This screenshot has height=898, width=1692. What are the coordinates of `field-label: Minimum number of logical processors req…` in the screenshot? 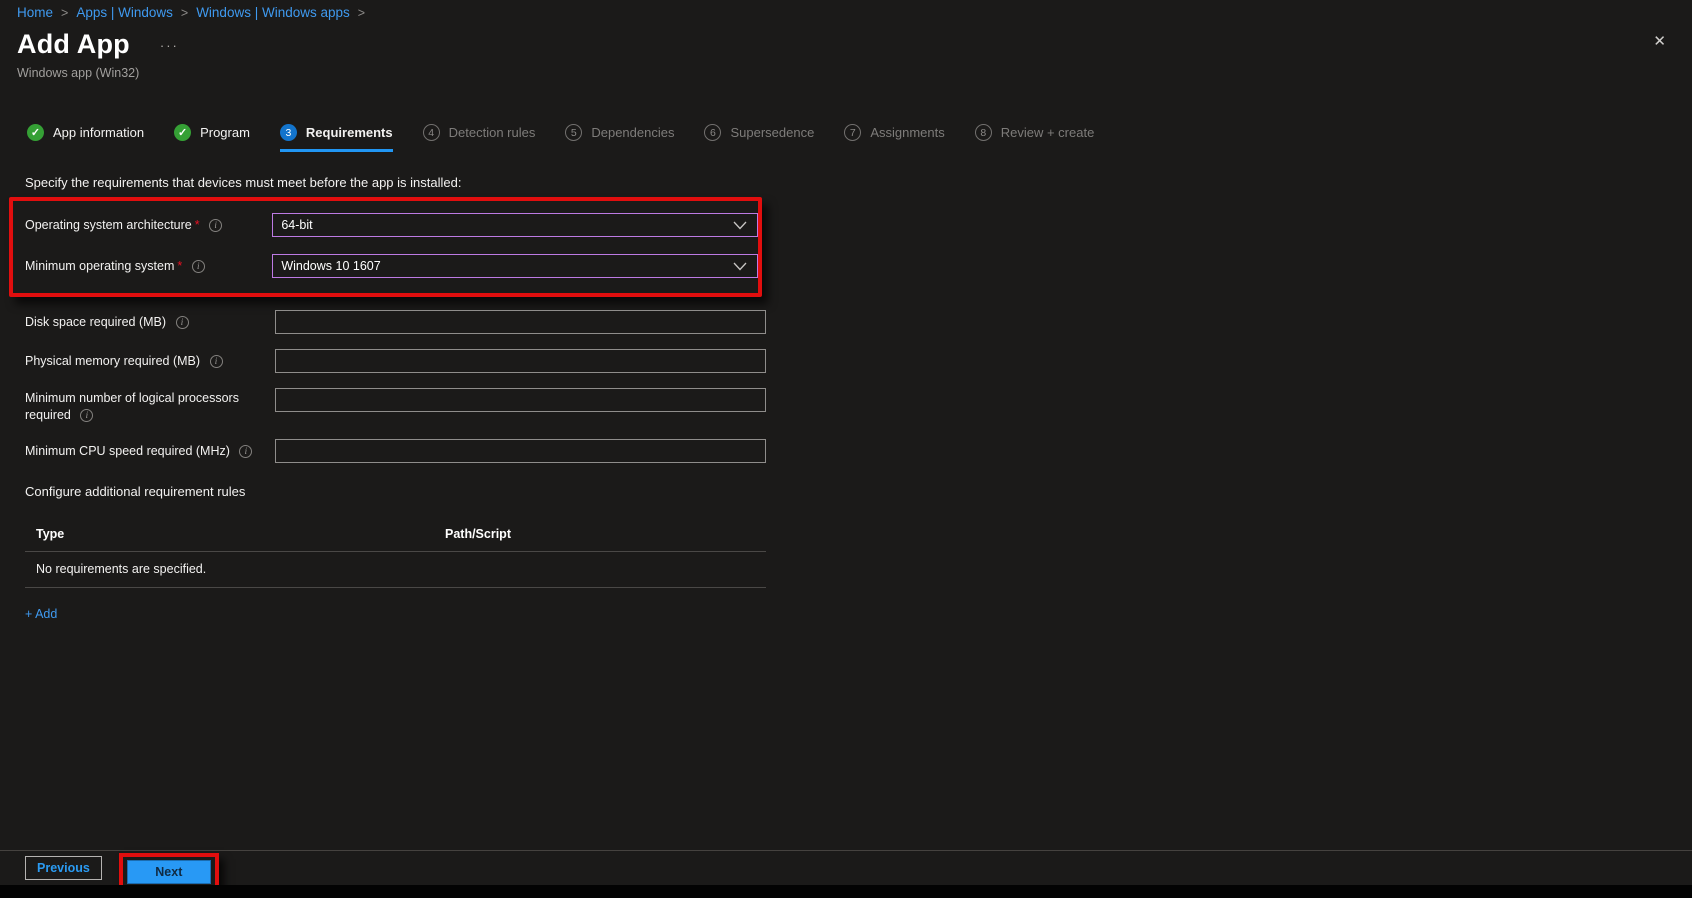 It's located at (132, 406).